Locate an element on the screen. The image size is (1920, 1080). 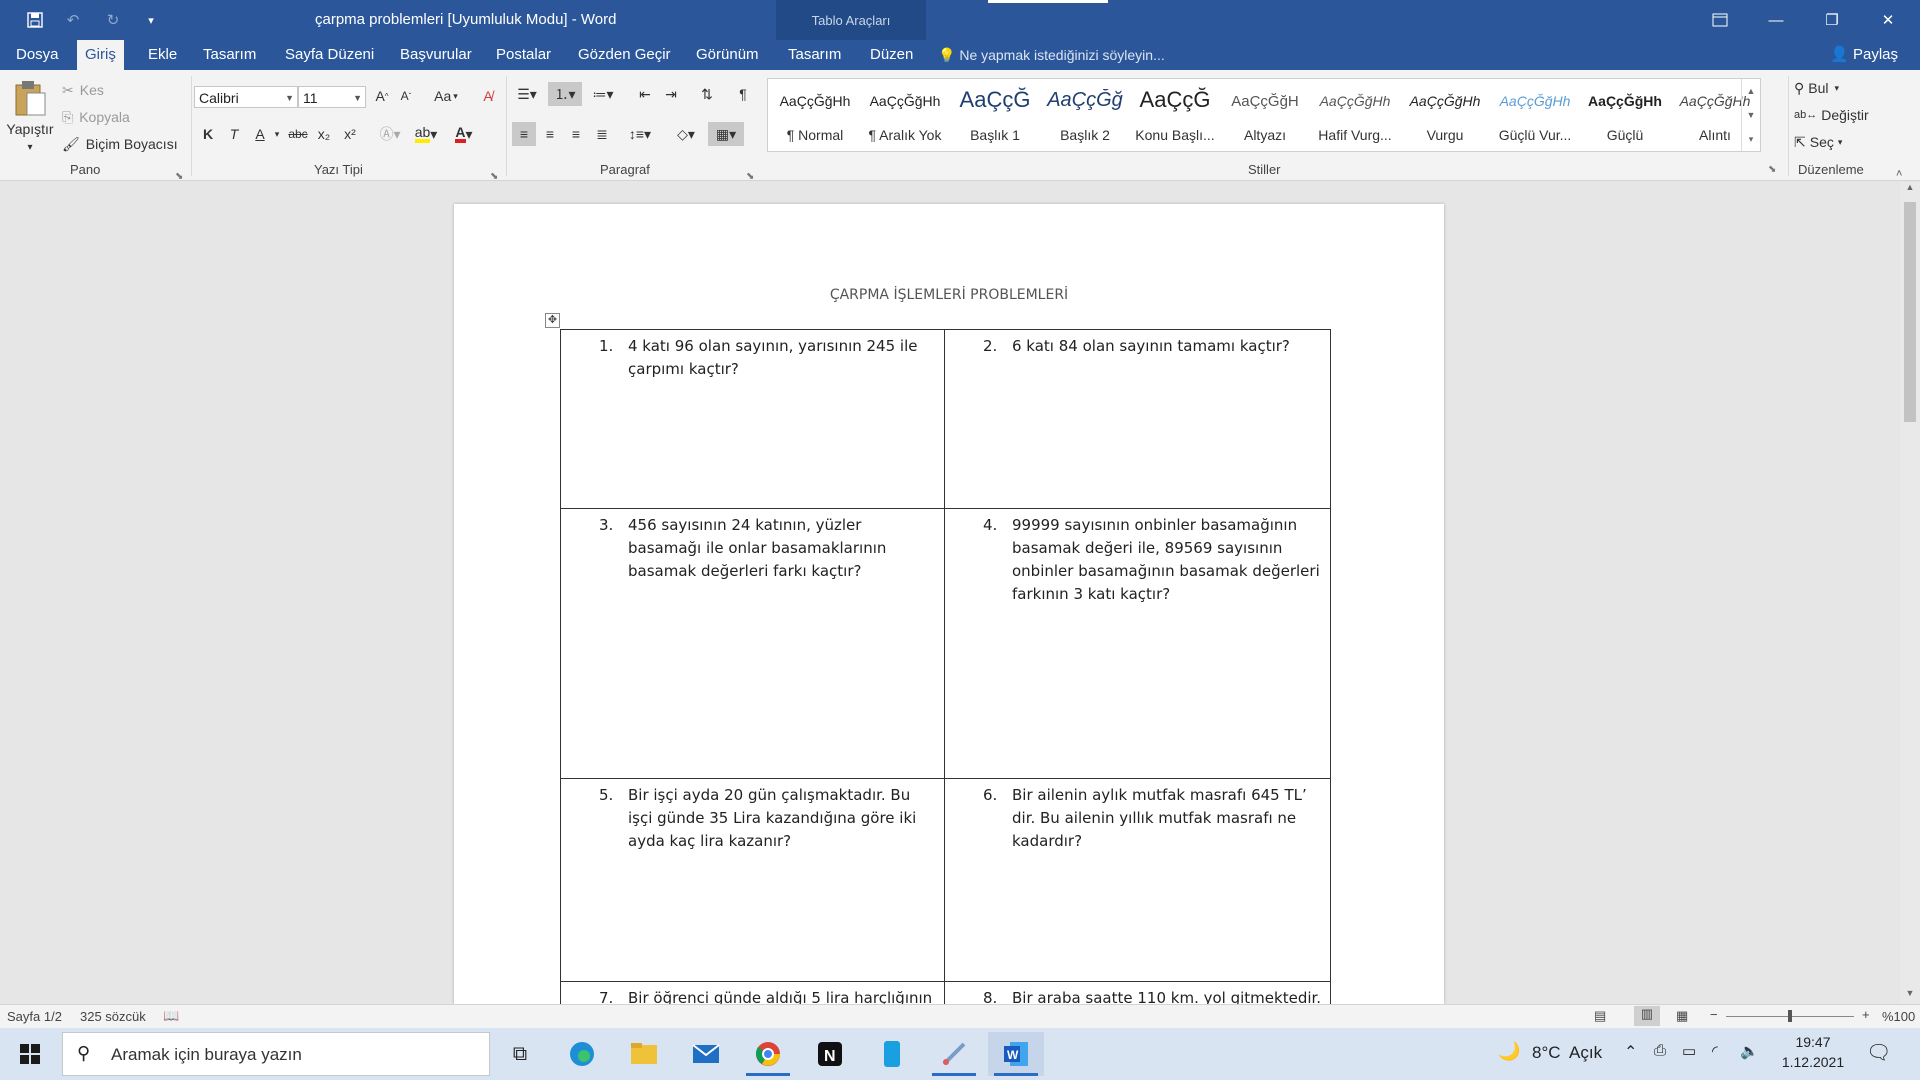
taskbar-search: ⚲ Aramak için buraya yazın is located at coordinates (276, 1054).